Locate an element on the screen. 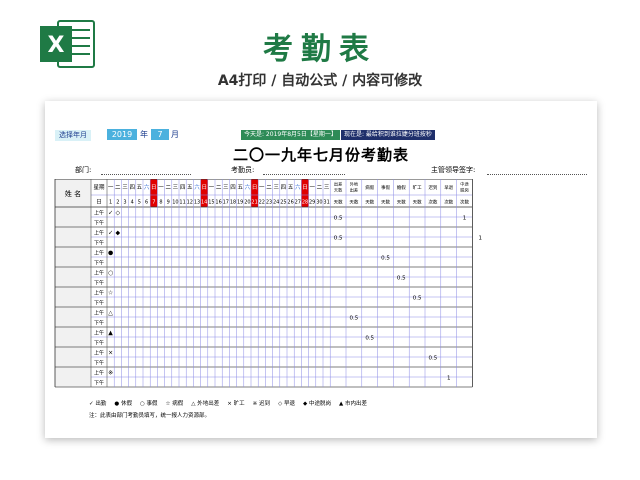  summary-header-line2: 出差 is located at coordinates (354, 190).